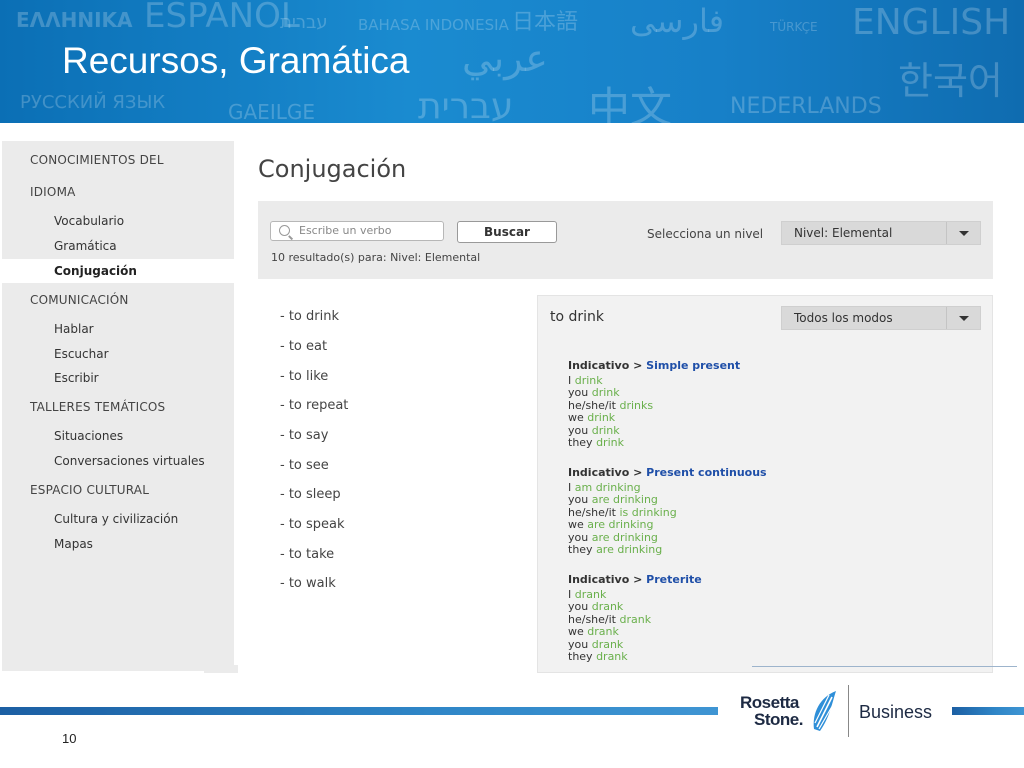 This screenshot has height=768, width=1024. What do you see at coordinates (636, 405) in the screenshot?
I see `verb-form: drinks` at bounding box center [636, 405].